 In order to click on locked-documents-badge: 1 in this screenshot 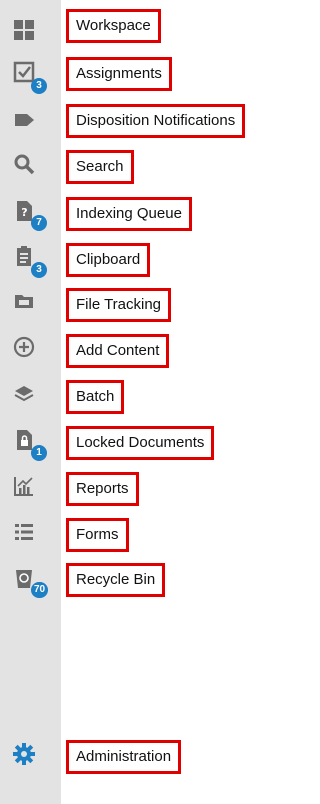, I will do `click(39, 453)`.